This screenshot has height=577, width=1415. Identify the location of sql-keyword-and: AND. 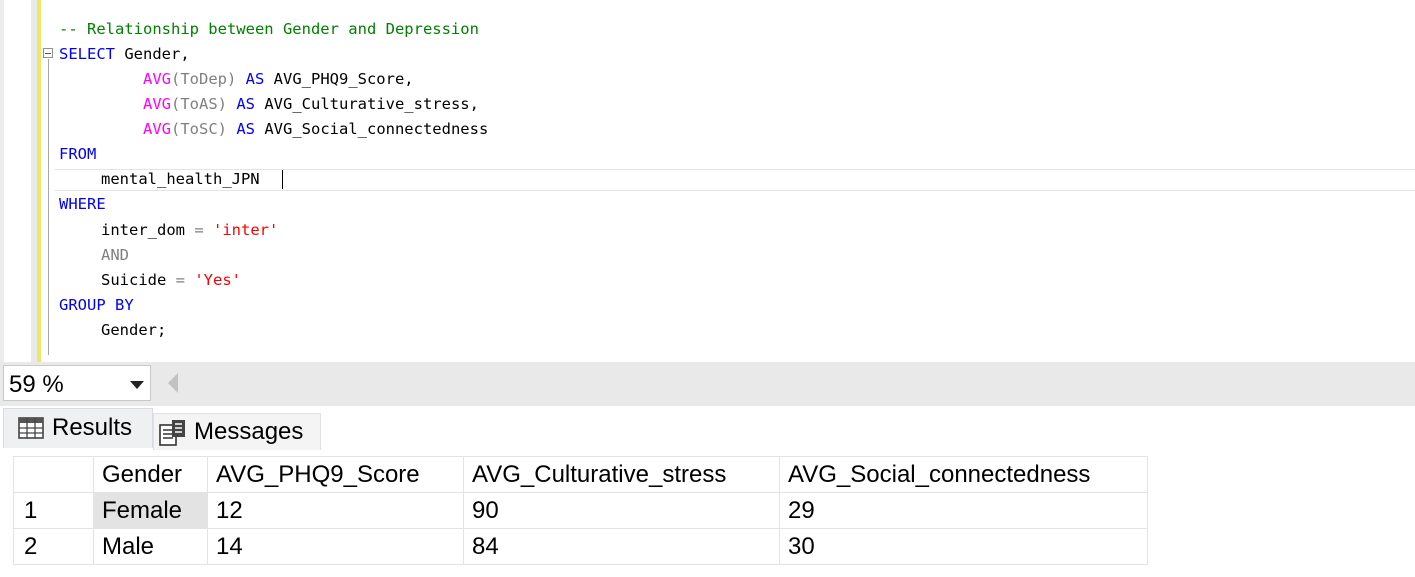
(115, 255).